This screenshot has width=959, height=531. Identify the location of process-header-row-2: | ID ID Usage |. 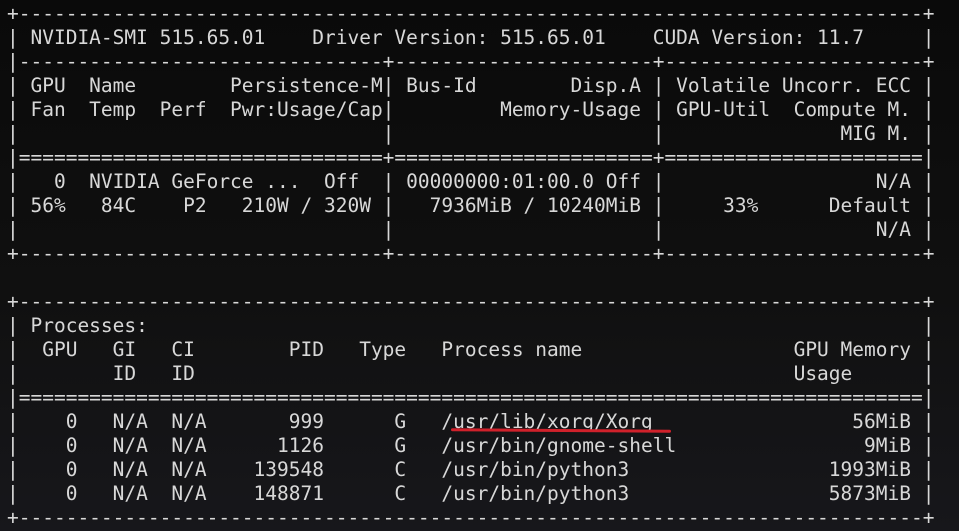
(471, 373).